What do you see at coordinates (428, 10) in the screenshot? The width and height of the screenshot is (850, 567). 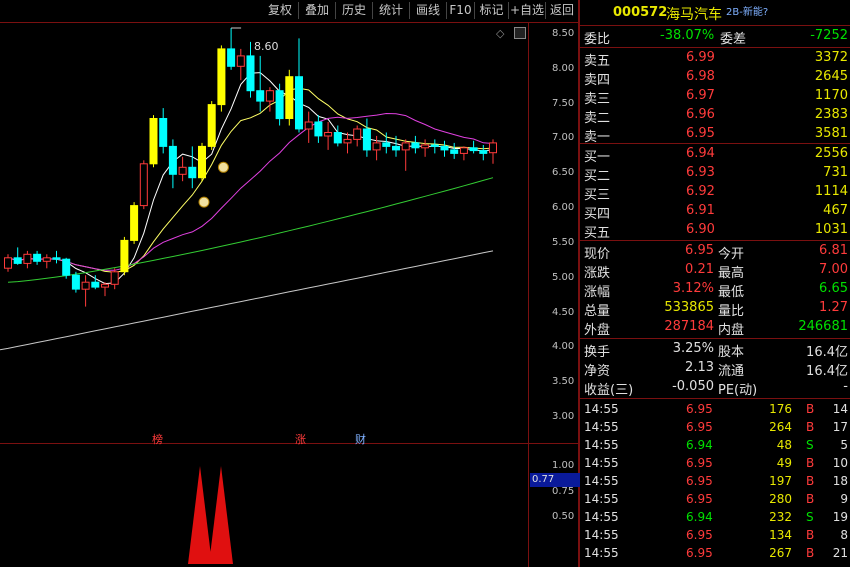 I see `draw-line-button: 画线` at bounding box center [428, 10].